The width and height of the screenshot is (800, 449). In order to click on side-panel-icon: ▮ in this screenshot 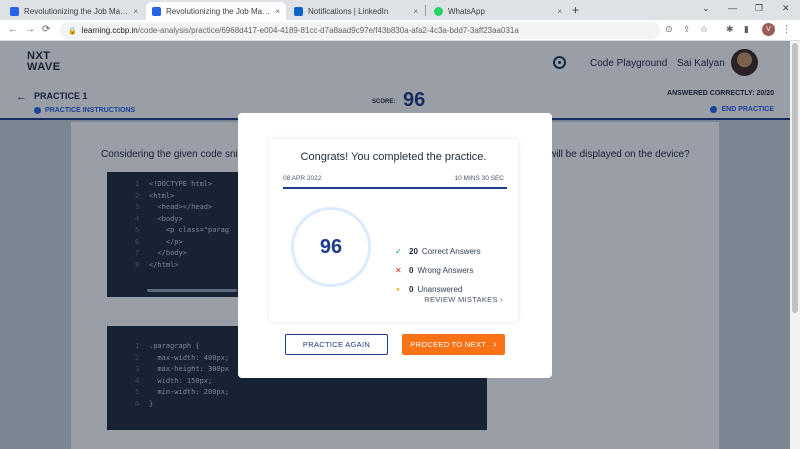, I will do `click(746, 29)`.